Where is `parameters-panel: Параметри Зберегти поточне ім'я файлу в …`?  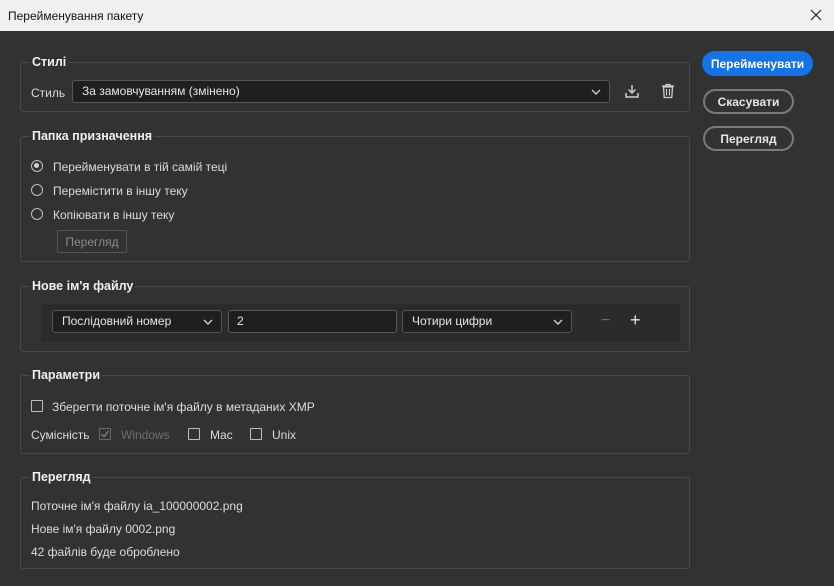 parameters-panel: Параметри Зберегти поточне ім'я файлу в … is located at coordinates (355, 411).